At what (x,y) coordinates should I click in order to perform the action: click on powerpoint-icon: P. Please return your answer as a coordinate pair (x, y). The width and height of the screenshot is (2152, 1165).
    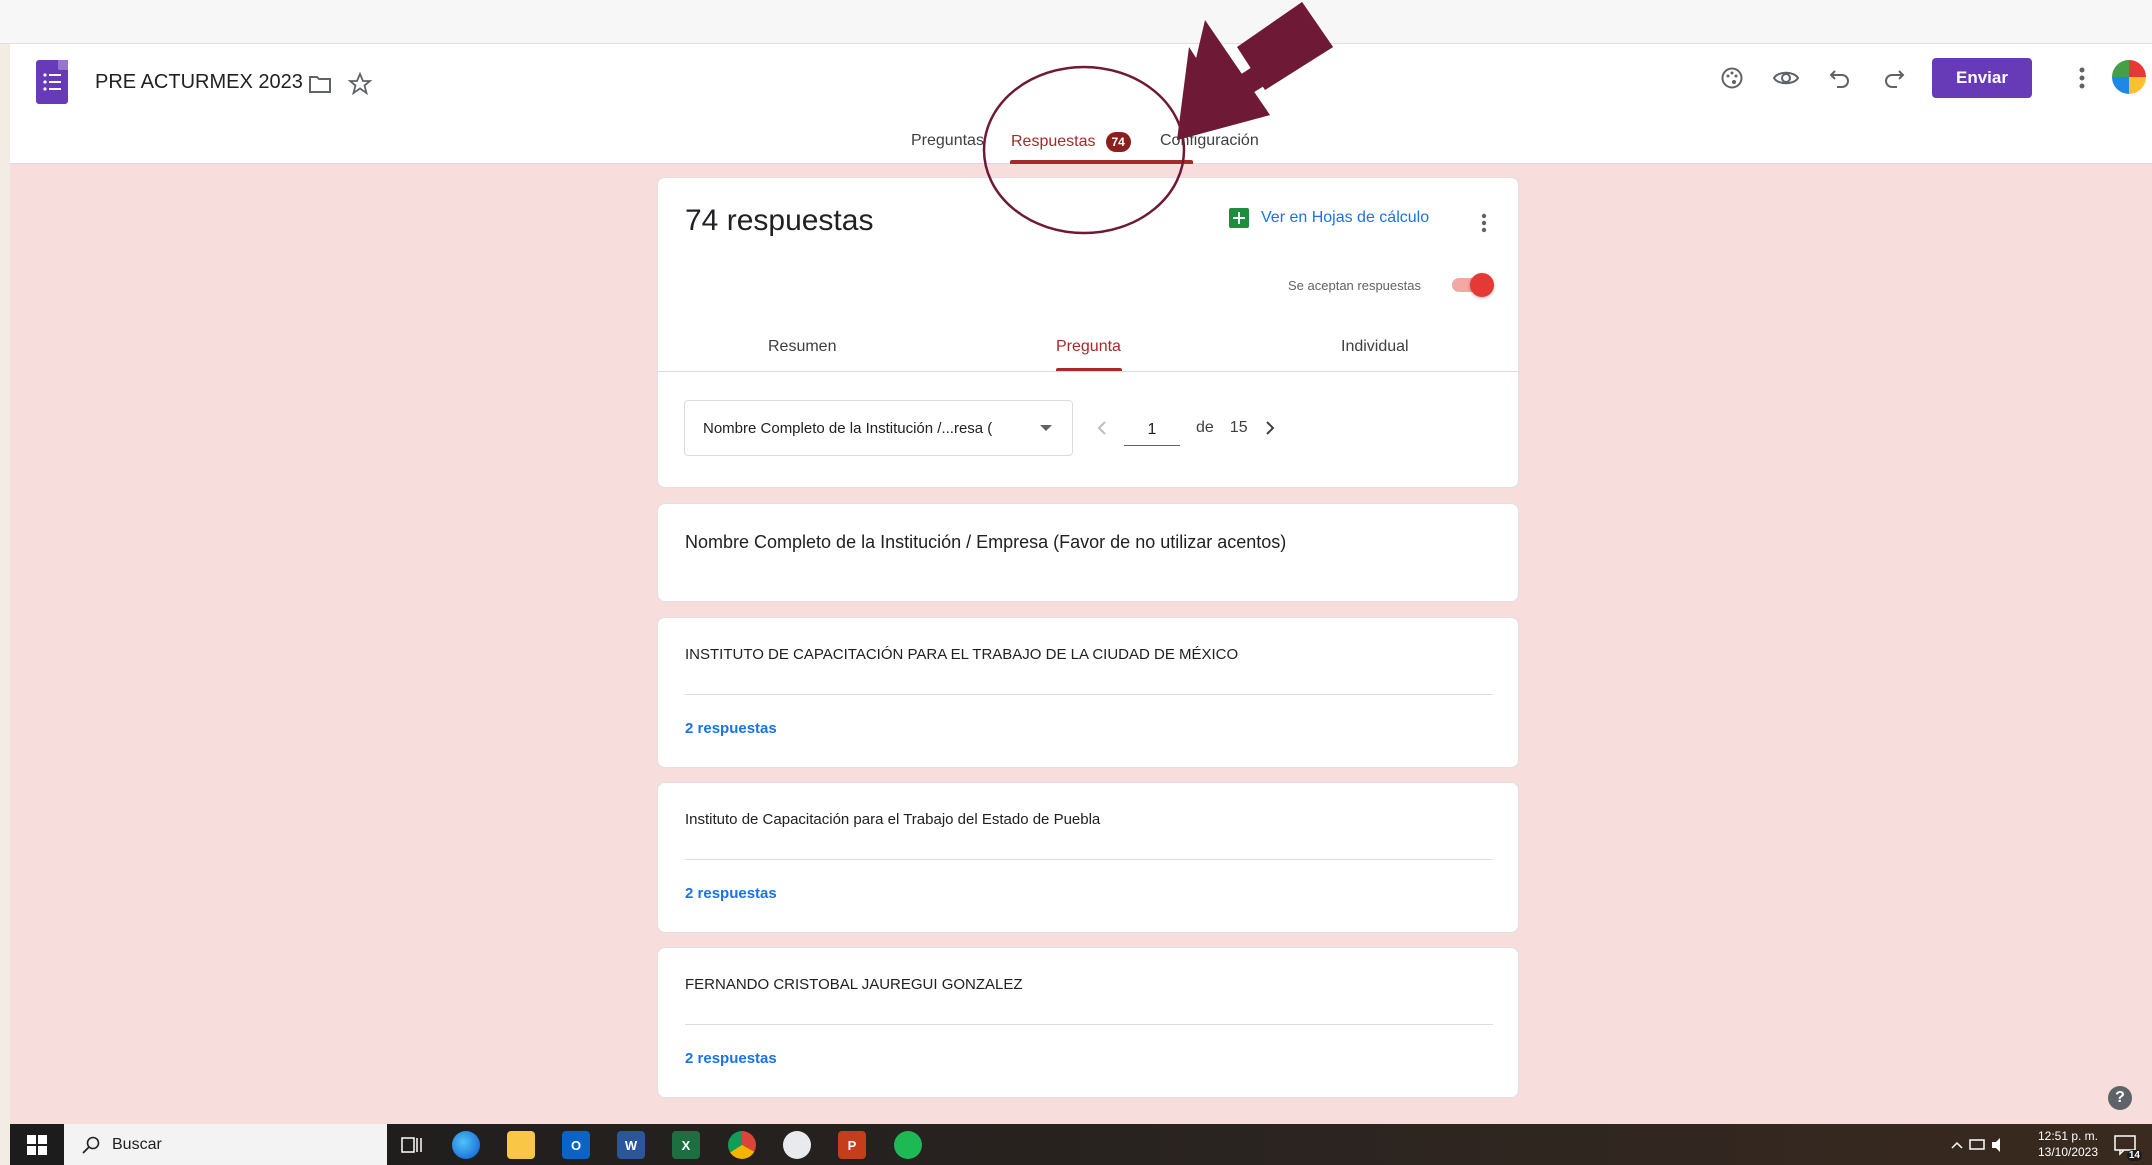
    Looking at the image, I should click on (852, 1145).